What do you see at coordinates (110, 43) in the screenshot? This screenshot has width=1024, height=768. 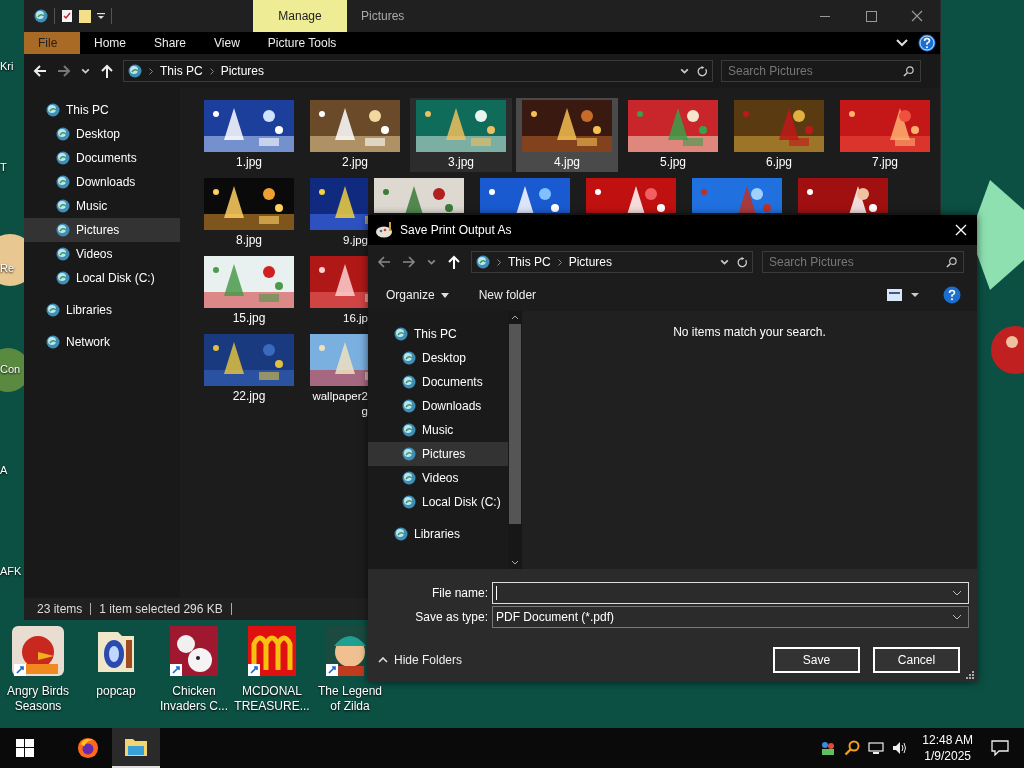 I see `ribbon-tab: Home` at bounding box center [110, 43].